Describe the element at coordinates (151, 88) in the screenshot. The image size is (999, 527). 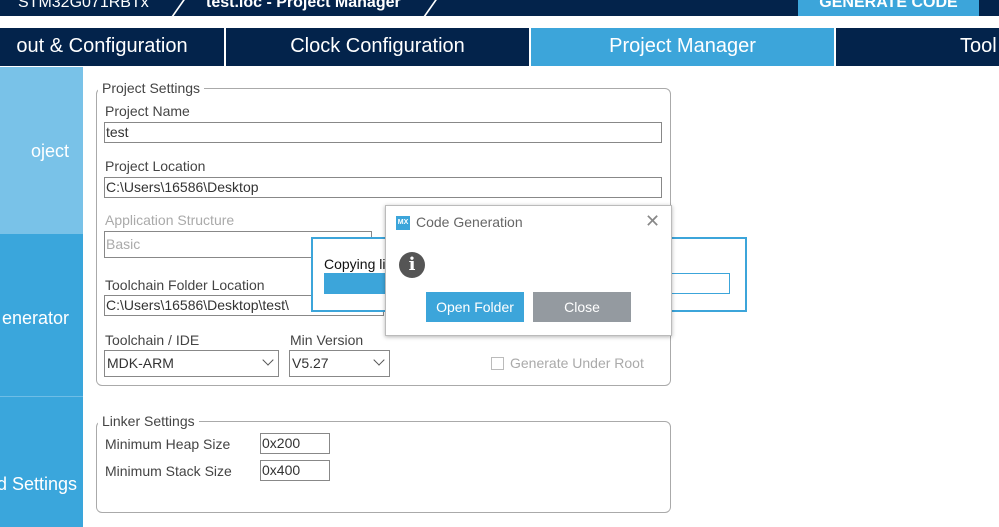
I see `project-settings-title: Project Settings` at that location.